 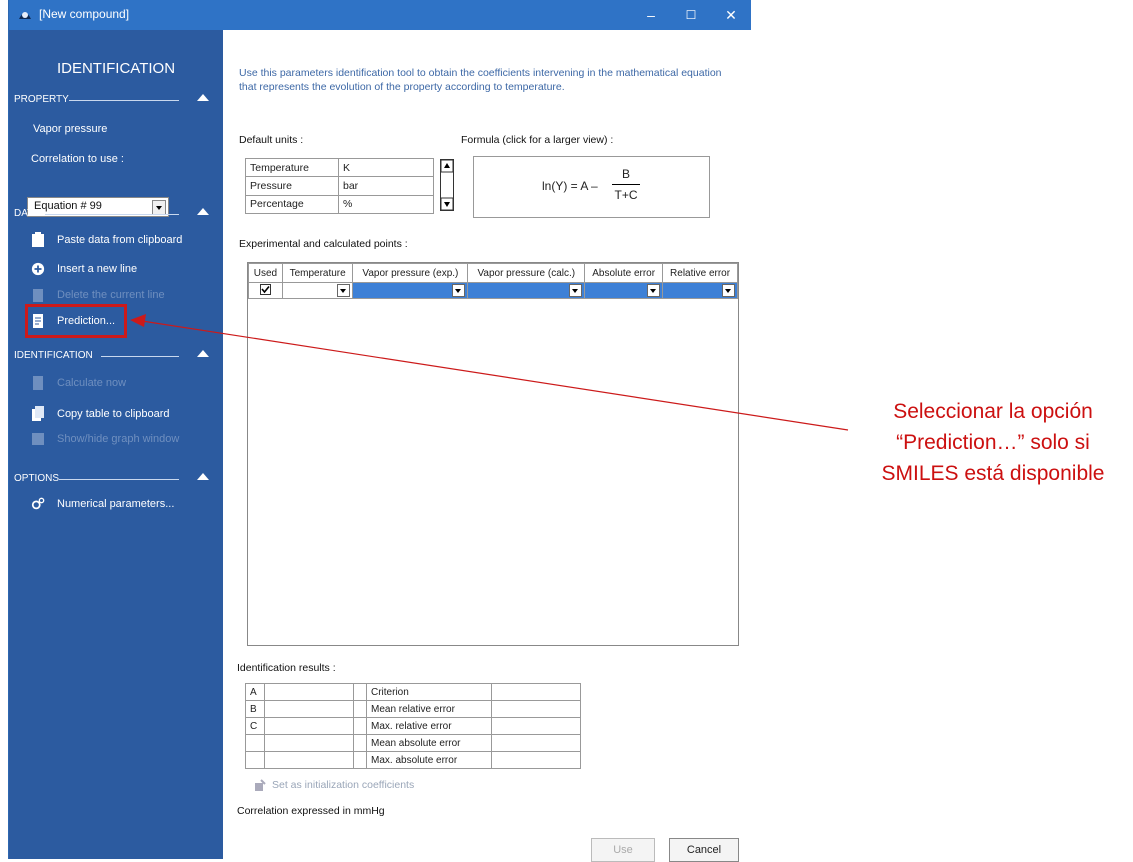 I want to click on annotation-line: Seleccionar la opción, so click(x=993, y=411).